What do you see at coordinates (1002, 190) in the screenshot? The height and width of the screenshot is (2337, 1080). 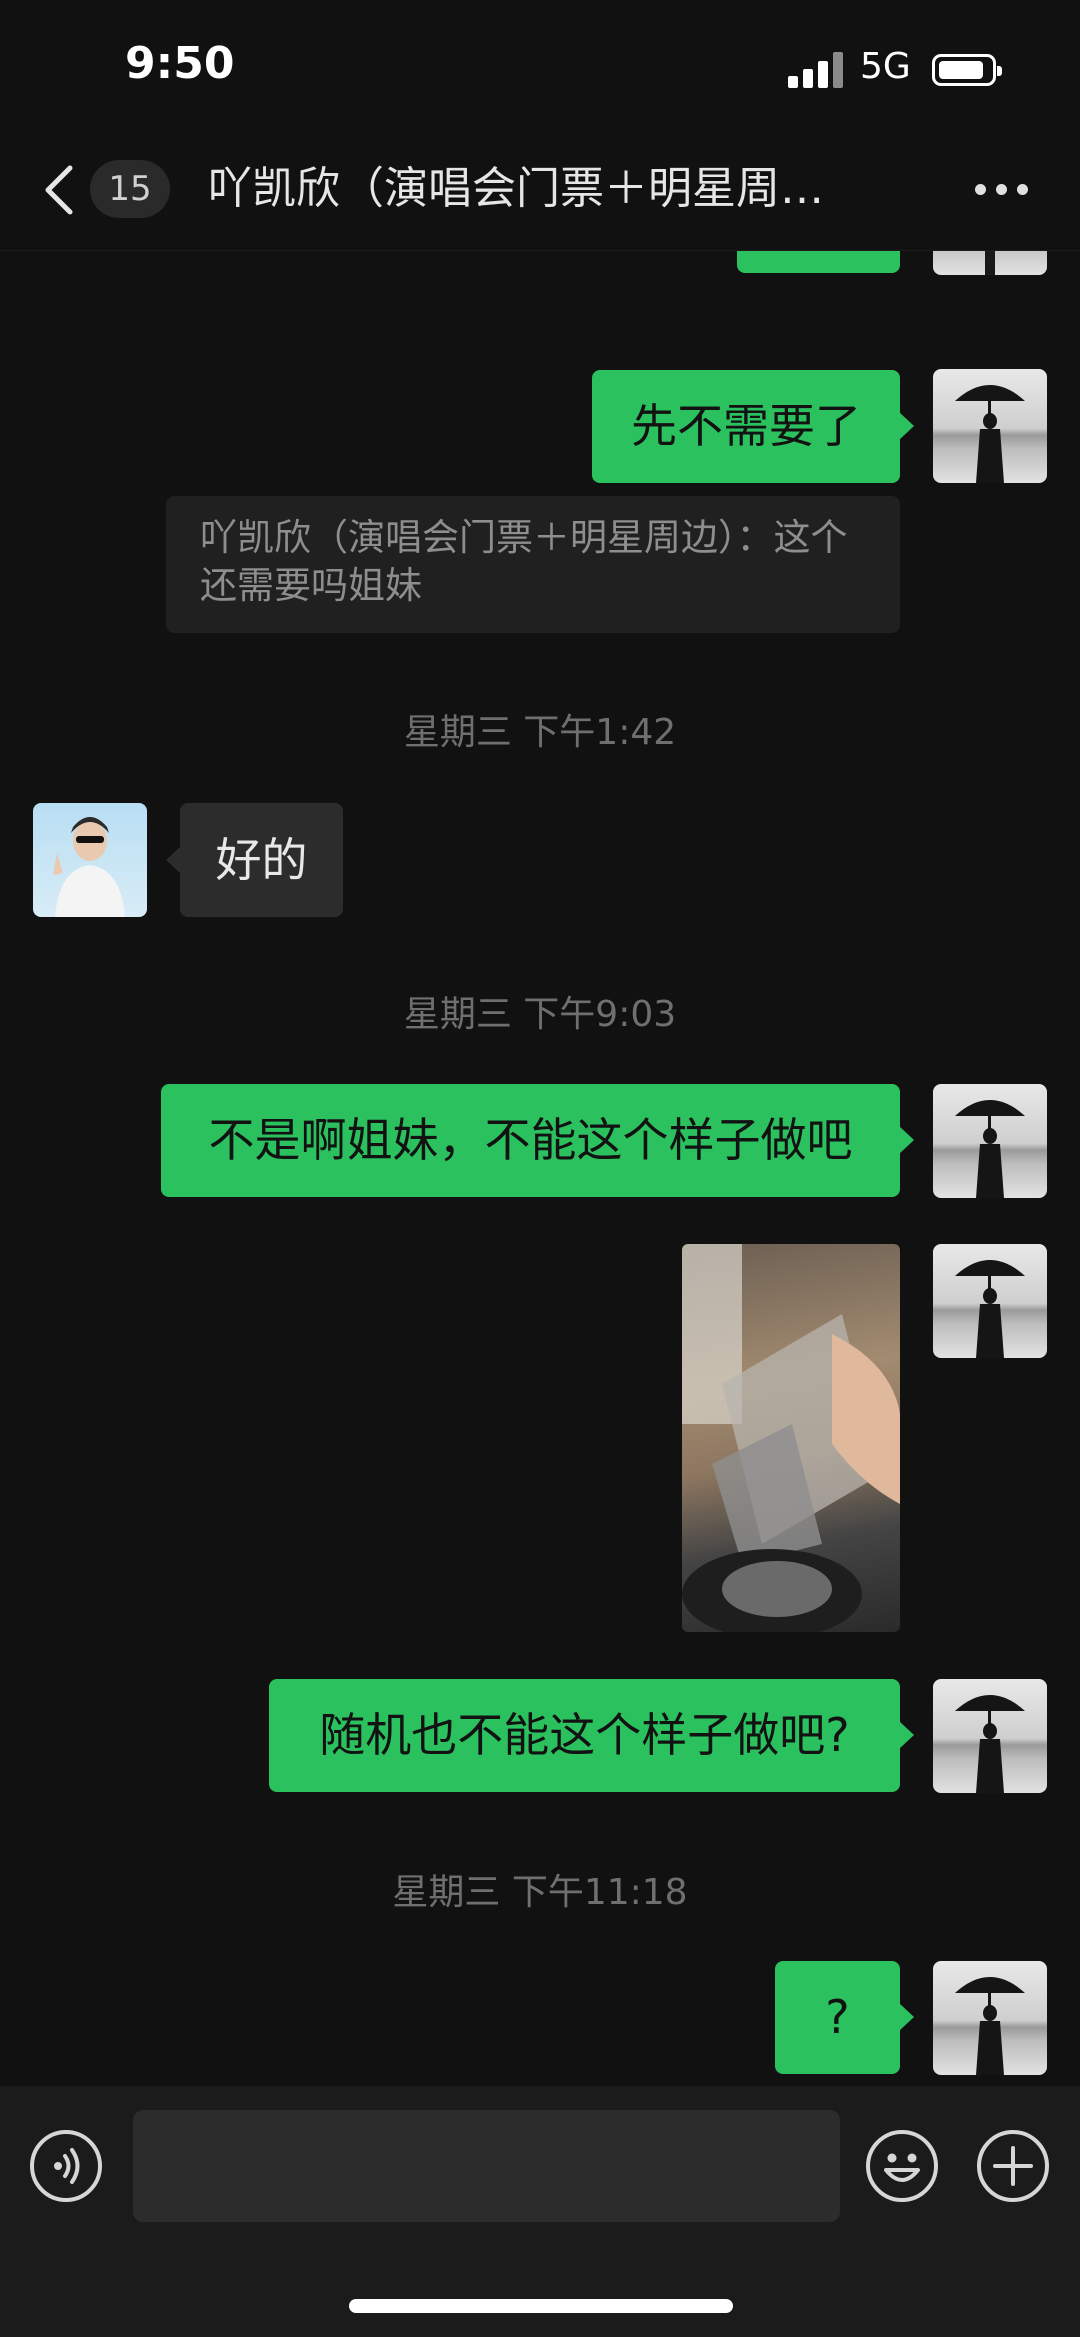 I see `more-horizontal-icon` at bounding box center [1002, 190].